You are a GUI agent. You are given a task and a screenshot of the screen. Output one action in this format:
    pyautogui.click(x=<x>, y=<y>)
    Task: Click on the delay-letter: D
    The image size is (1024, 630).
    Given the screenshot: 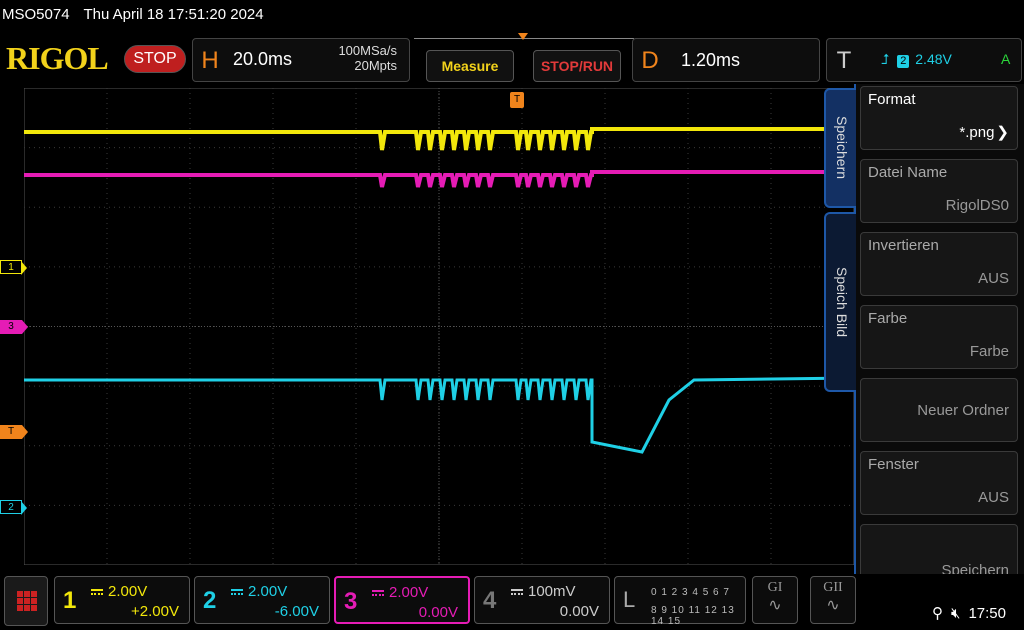 What is the action you would take?
    pyautogui.click(x=650, y=60)
    